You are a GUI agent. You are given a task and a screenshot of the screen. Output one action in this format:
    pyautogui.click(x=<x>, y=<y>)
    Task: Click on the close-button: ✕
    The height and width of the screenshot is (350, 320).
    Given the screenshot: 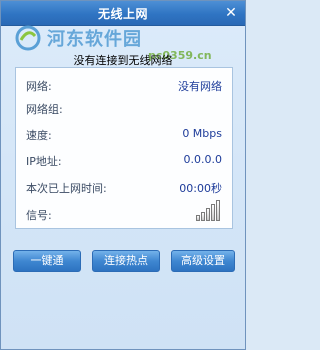 What is the action you would take?
    pyautogui.click(x=231, y=13)
    